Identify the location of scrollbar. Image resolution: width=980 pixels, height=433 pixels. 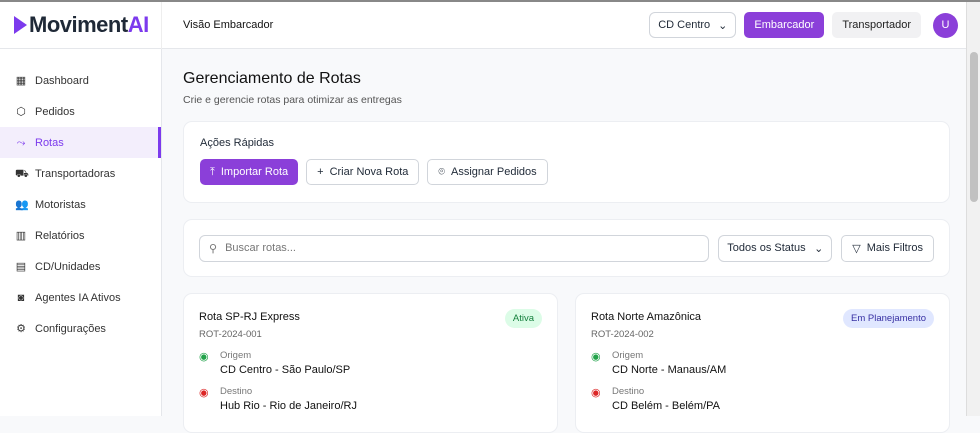
(973, 209).